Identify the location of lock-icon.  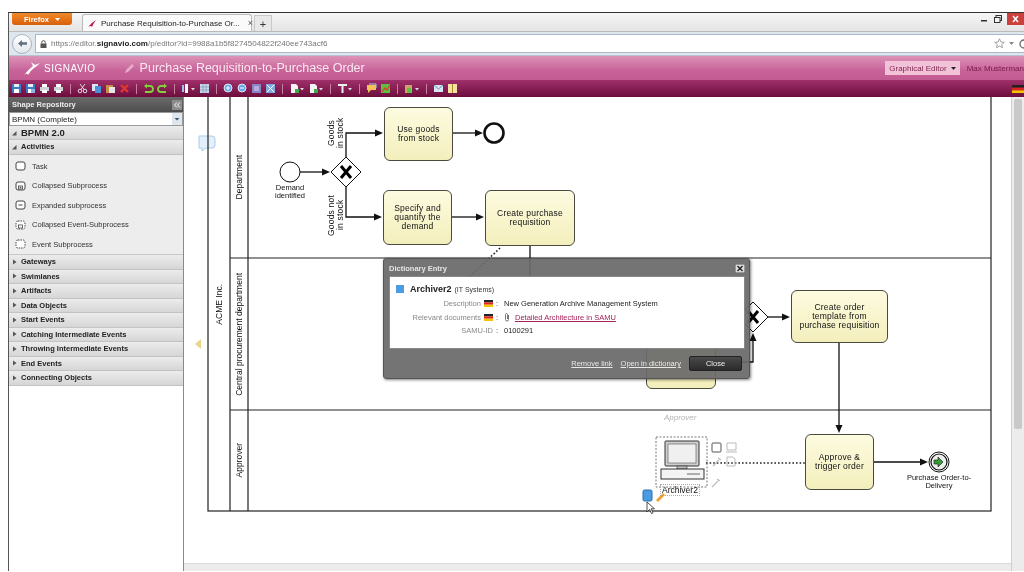
(43, 43).